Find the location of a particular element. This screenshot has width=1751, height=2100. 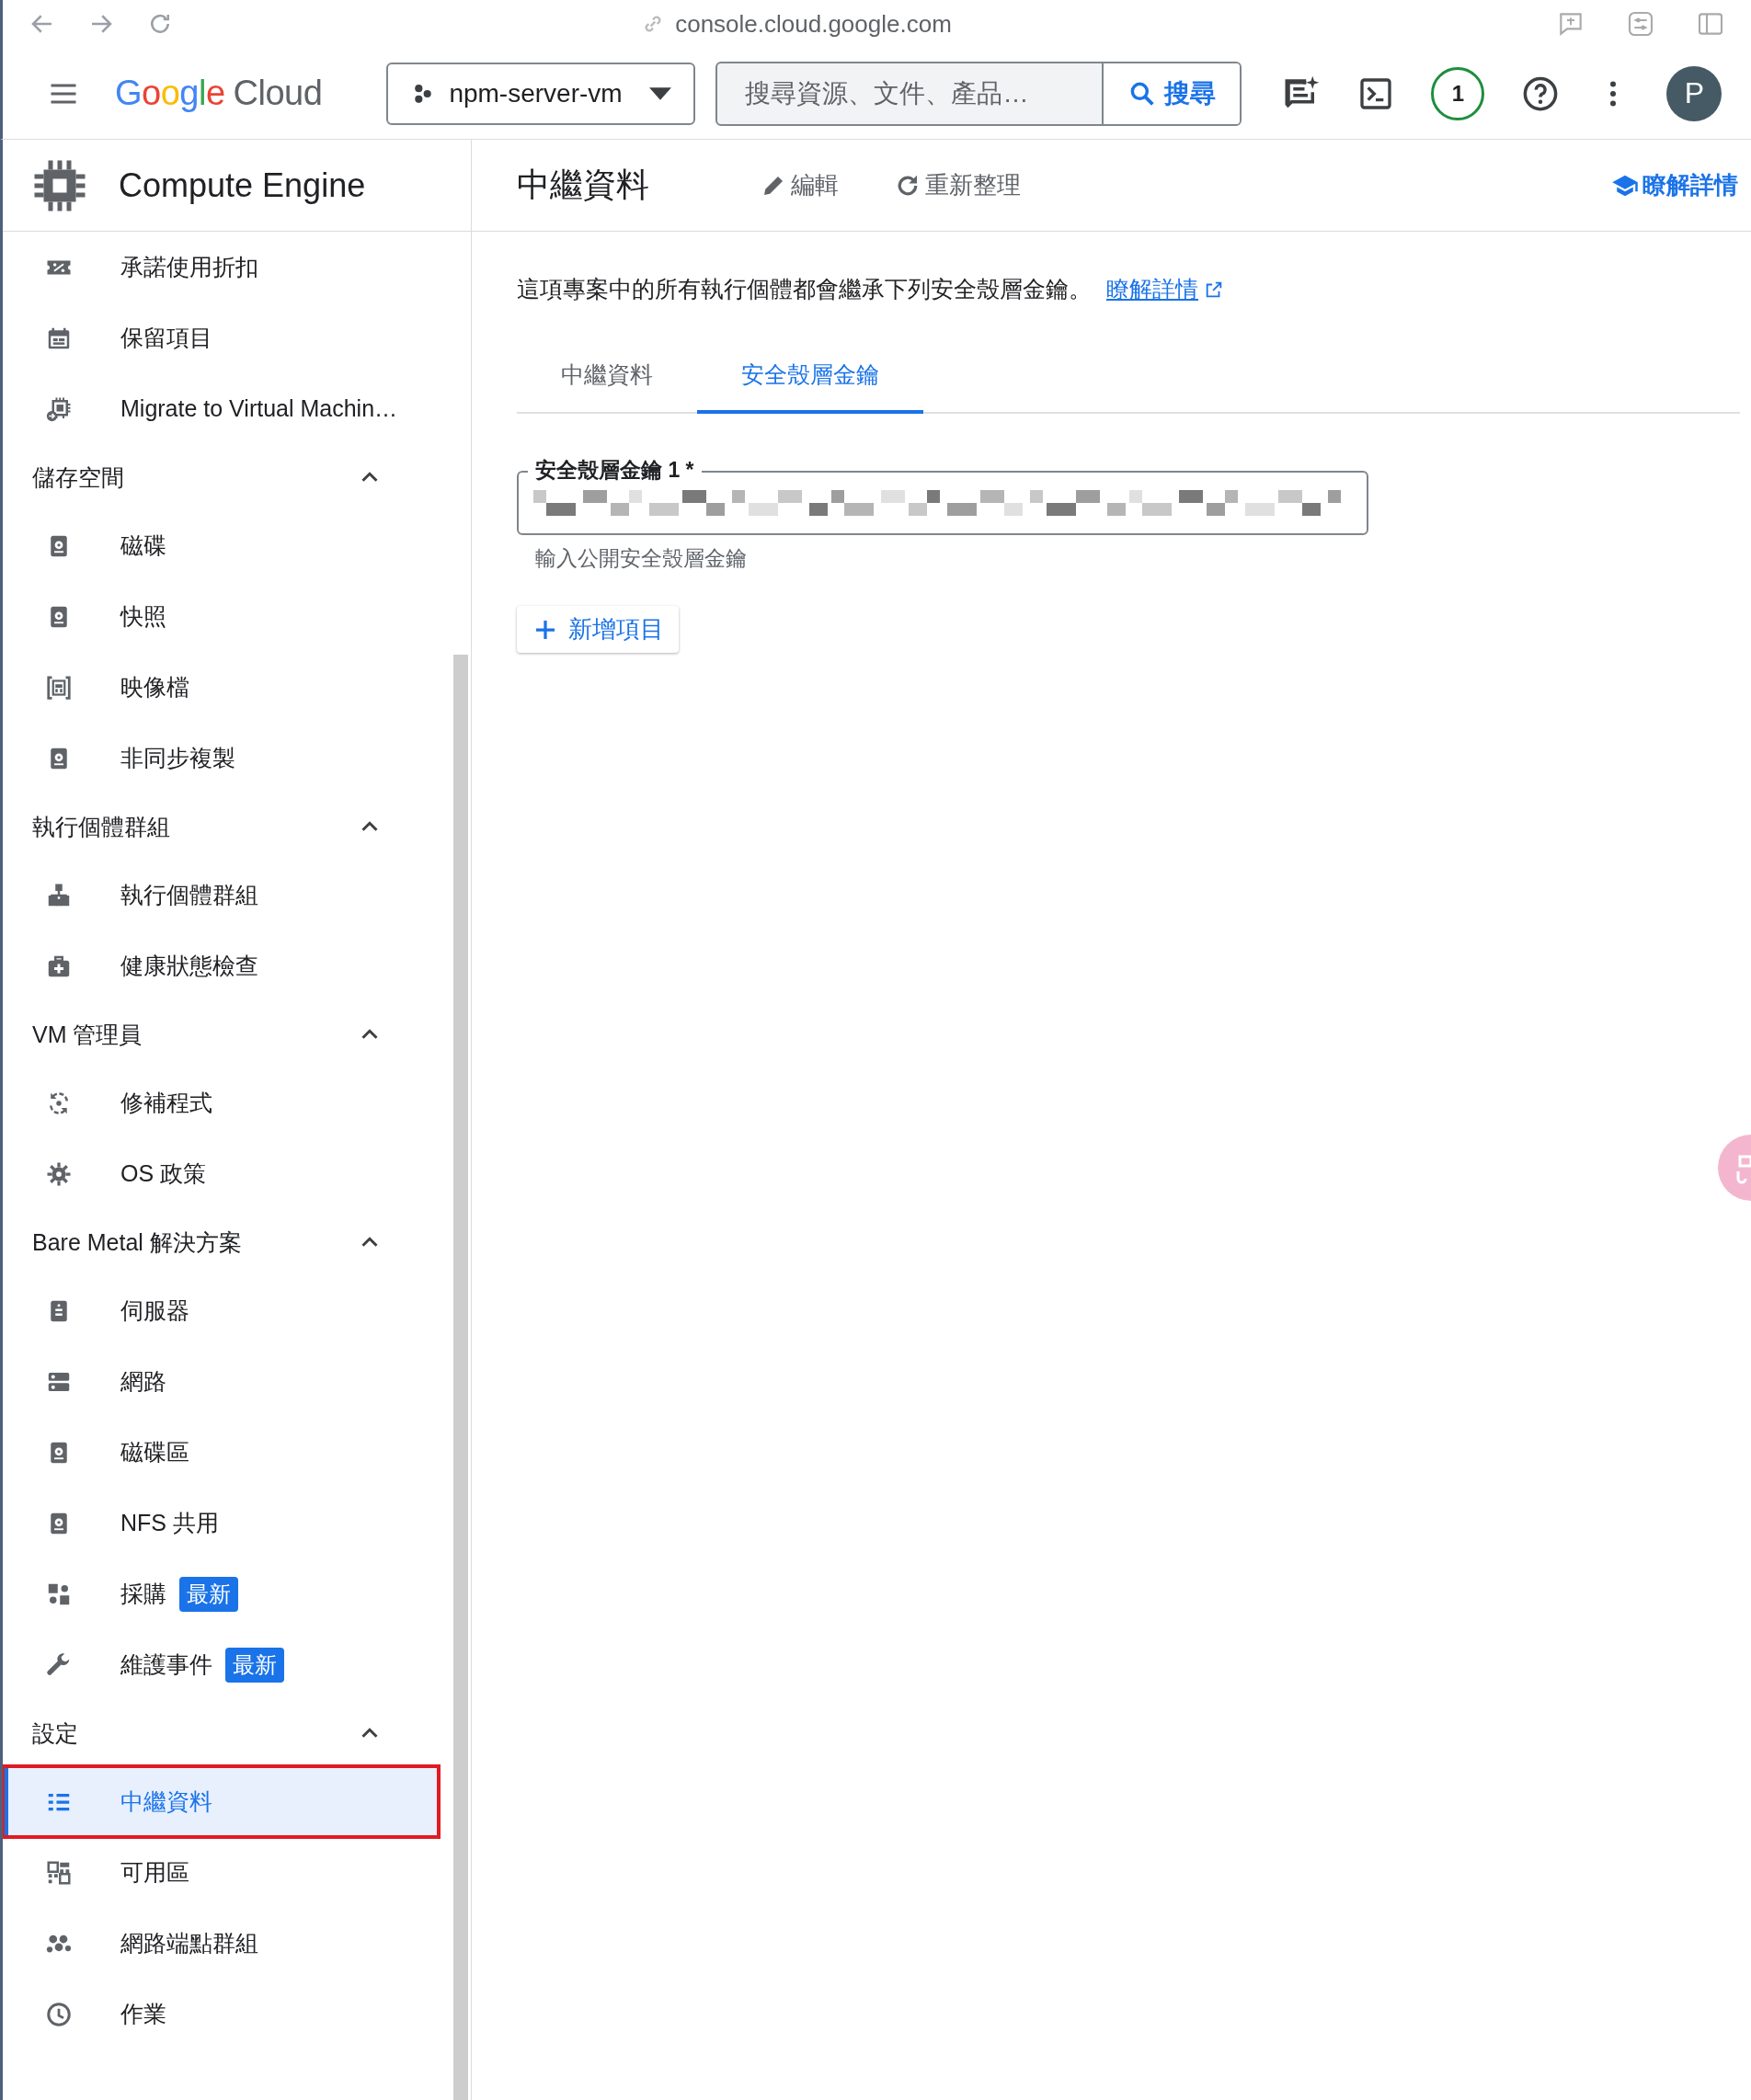

scrollbar is located at coordinates (460, 1377).